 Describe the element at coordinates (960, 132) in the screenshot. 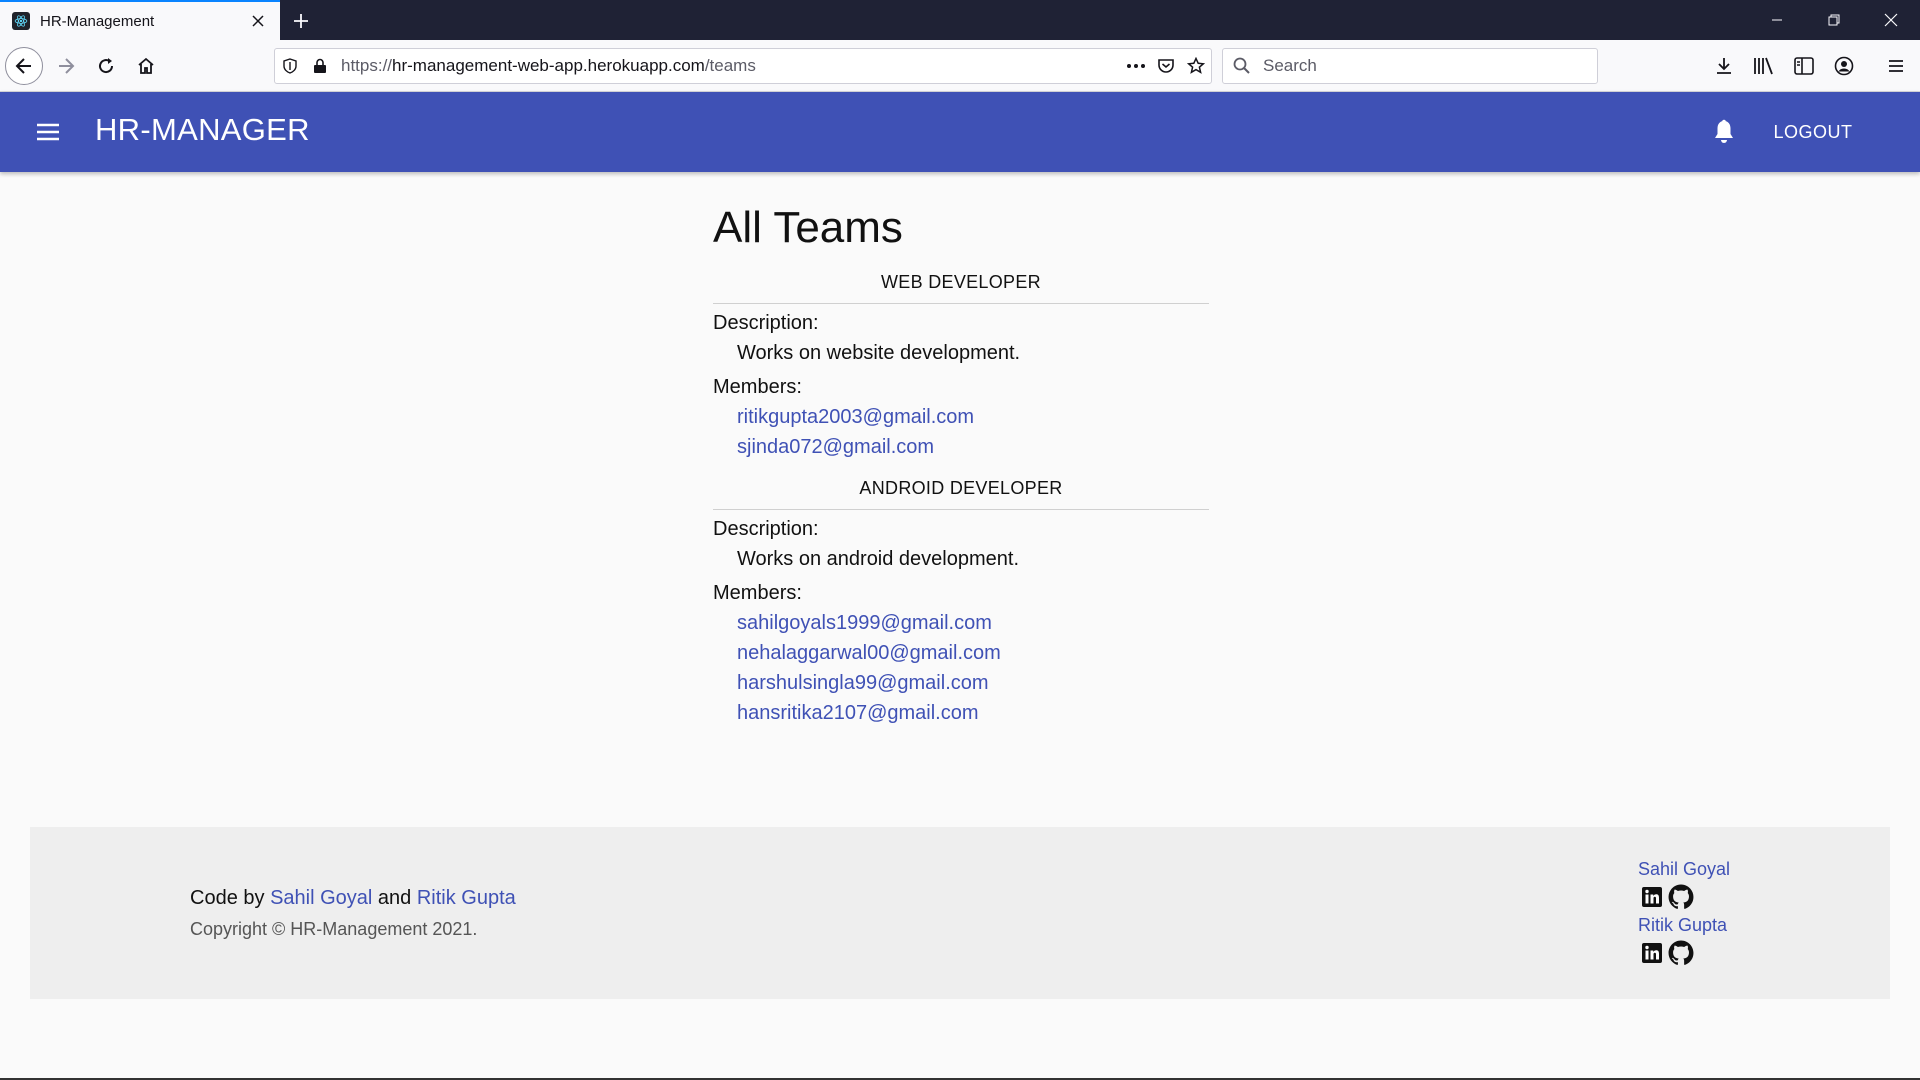

I see `app-header: HR-MANAGER LOGOUT` at that location.